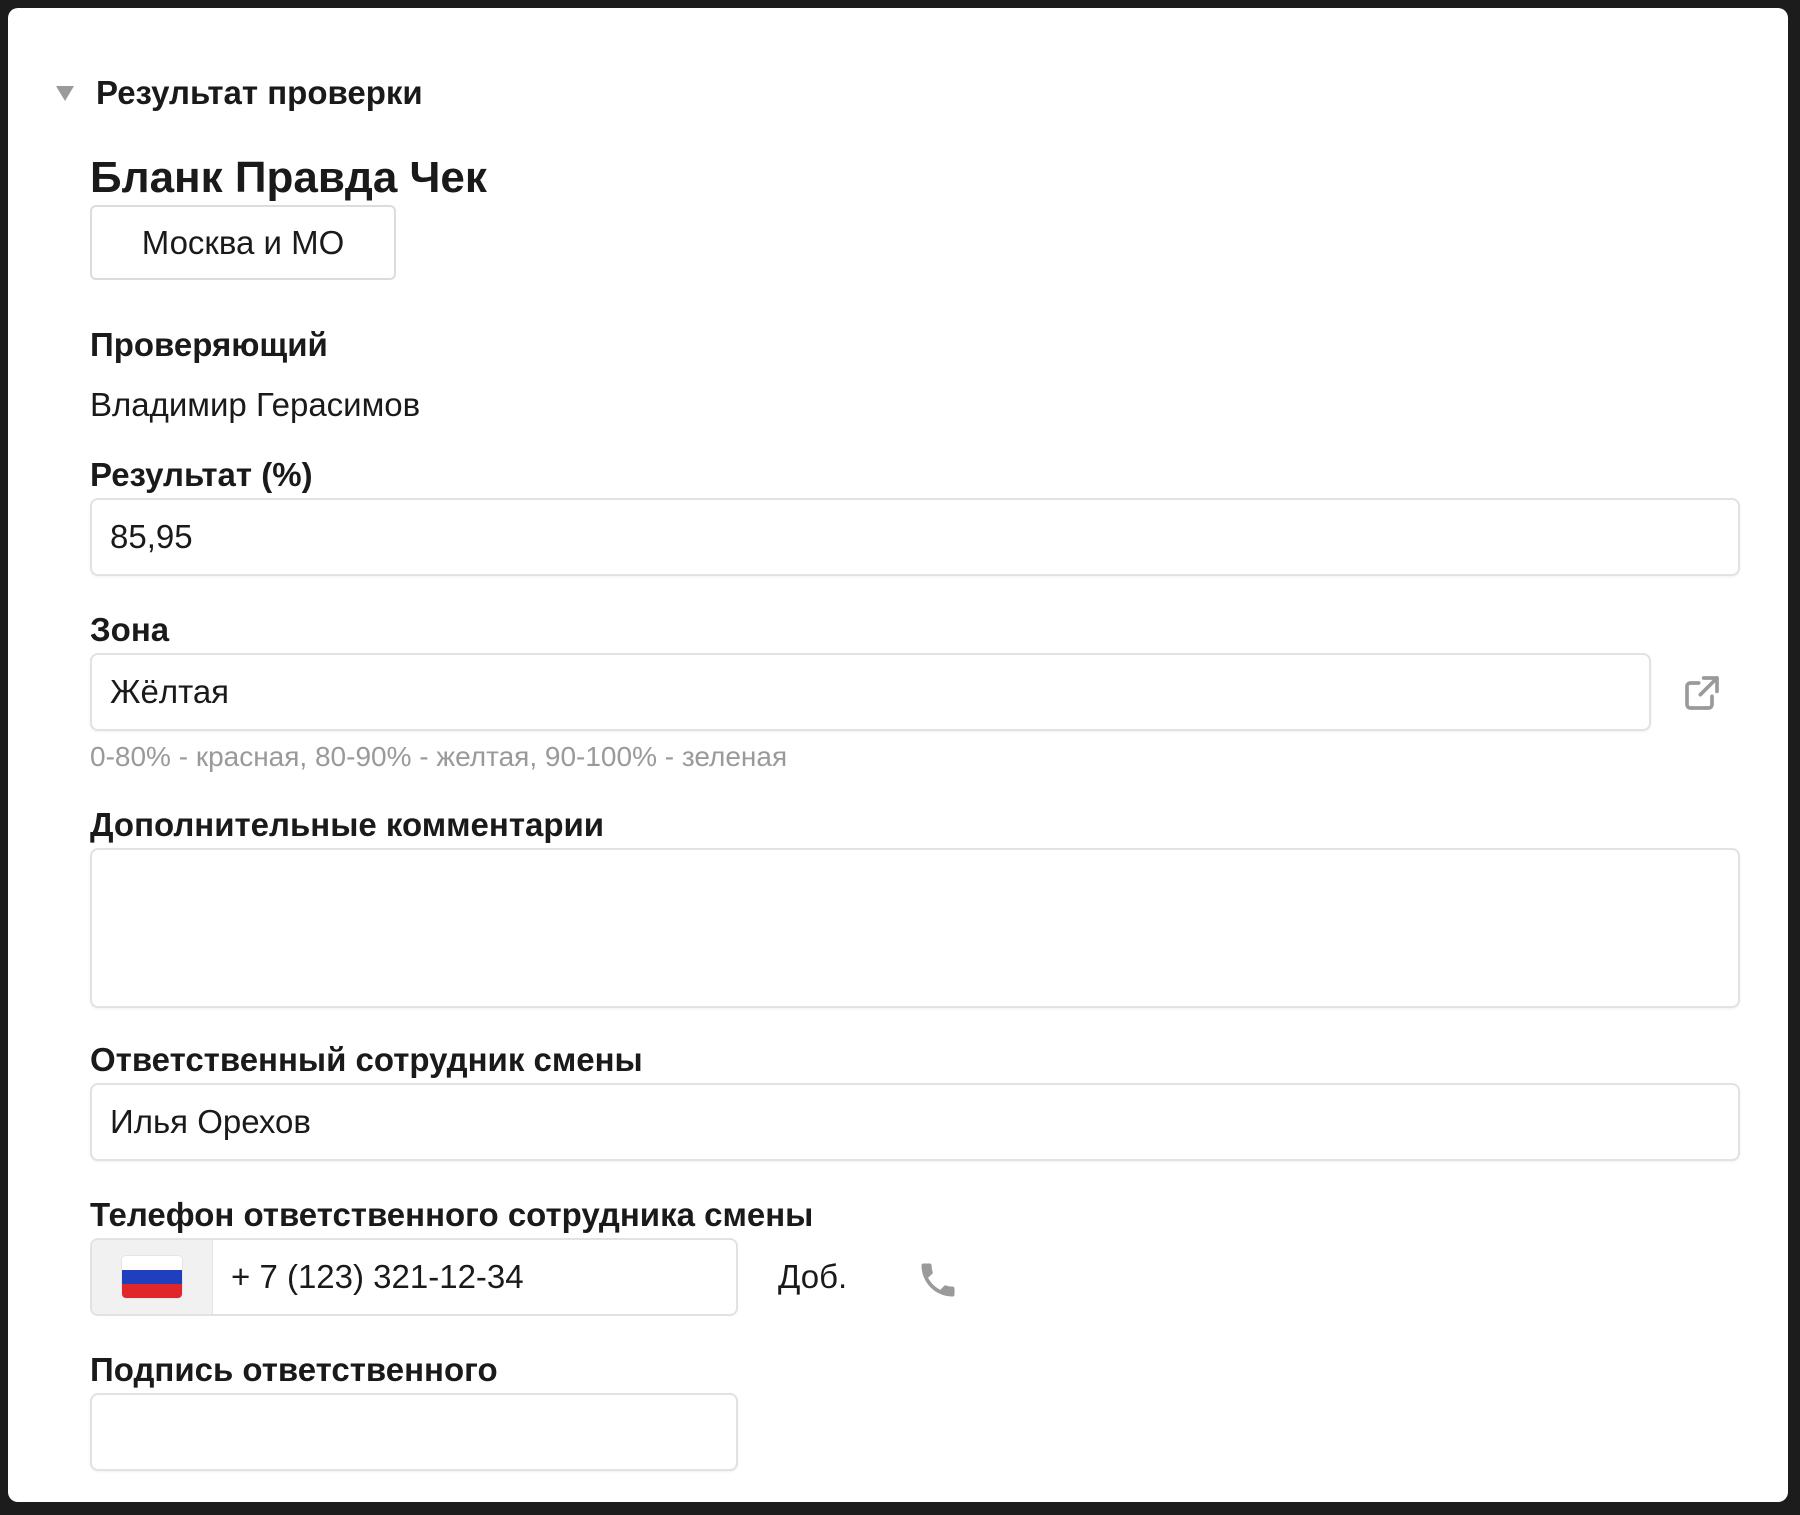 The height and width of the screenshot is (1515, 1800). I want to click on form-title: Бланк Правда Чек, so click(288, 177).